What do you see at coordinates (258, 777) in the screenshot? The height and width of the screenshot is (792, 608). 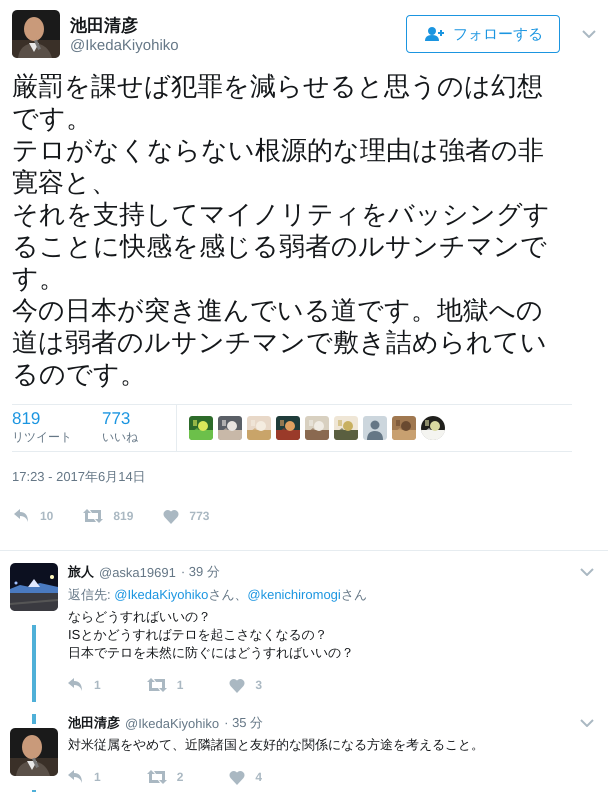 I see `like-count: 4` at bounding box center [258, 777].